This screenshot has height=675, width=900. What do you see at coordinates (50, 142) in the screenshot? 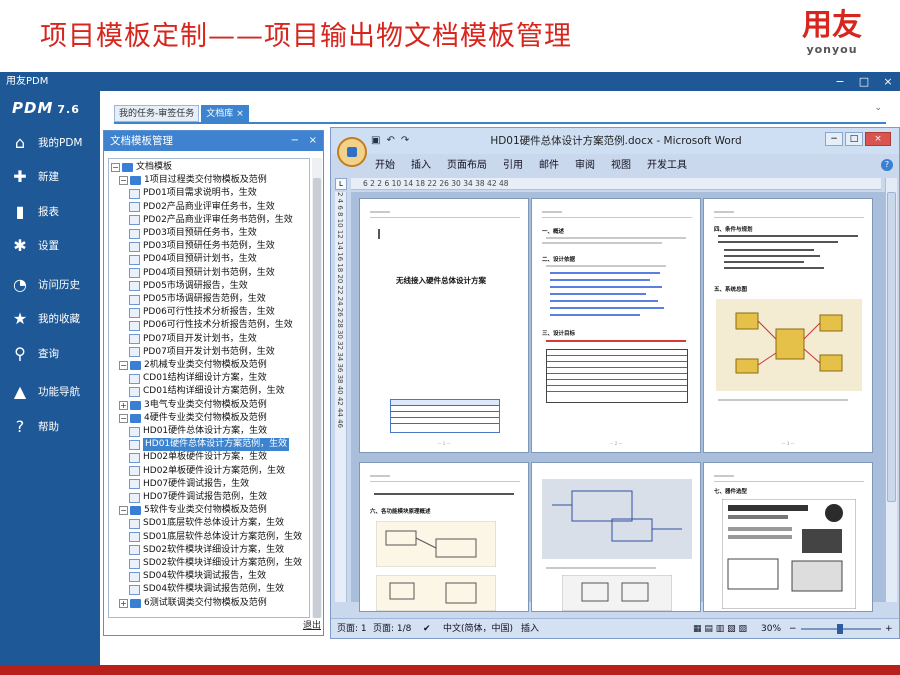
I see `sidebar-item-0: ⌂ 我的PDM` at bounding box center [50, 142].